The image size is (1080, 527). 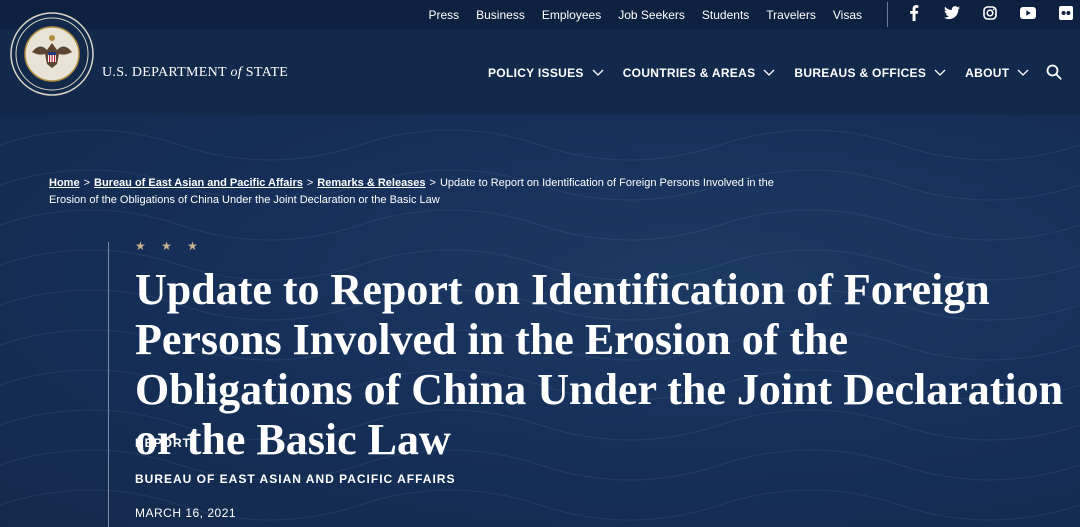 I want to click on site-brand: U.S. DEPARTMENT of STATE, so click(x=195, y=73).